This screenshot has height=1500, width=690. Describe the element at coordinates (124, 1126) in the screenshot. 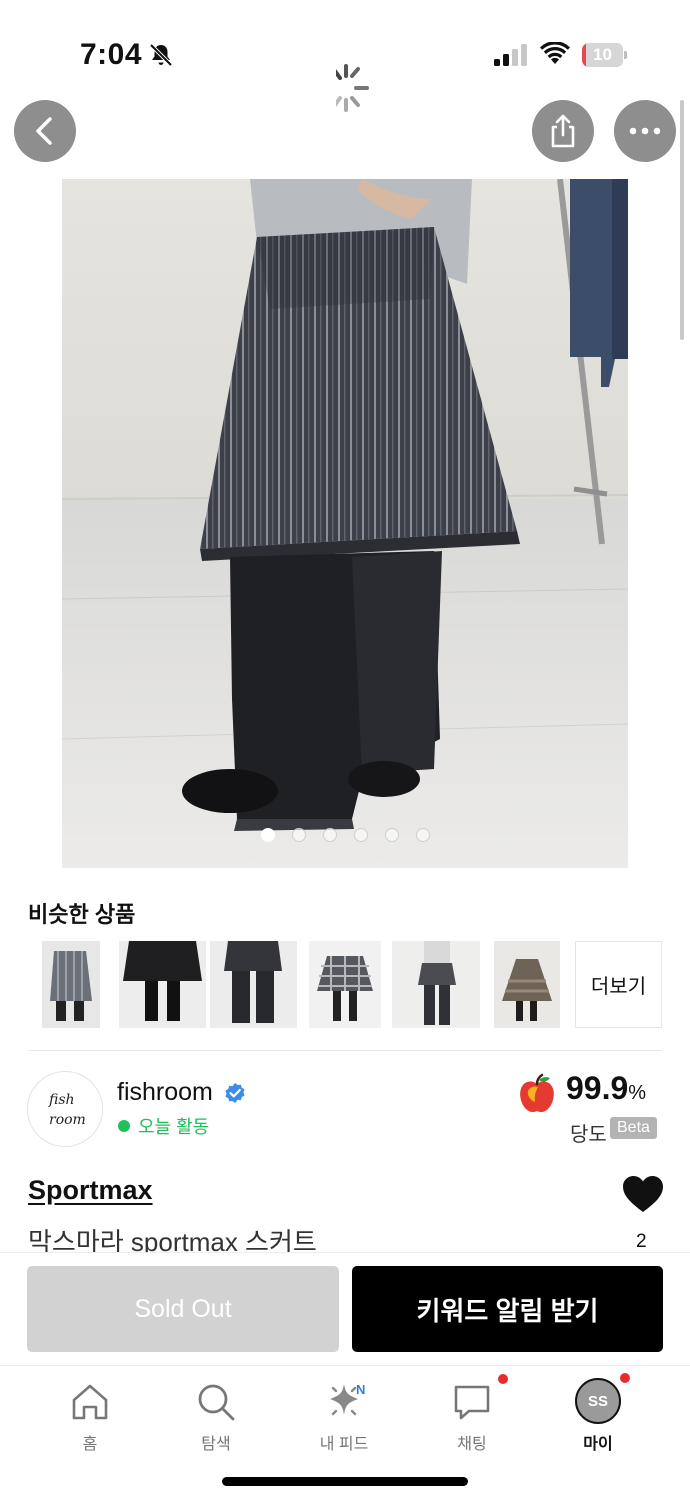

I see `online-status-dot` at that location.